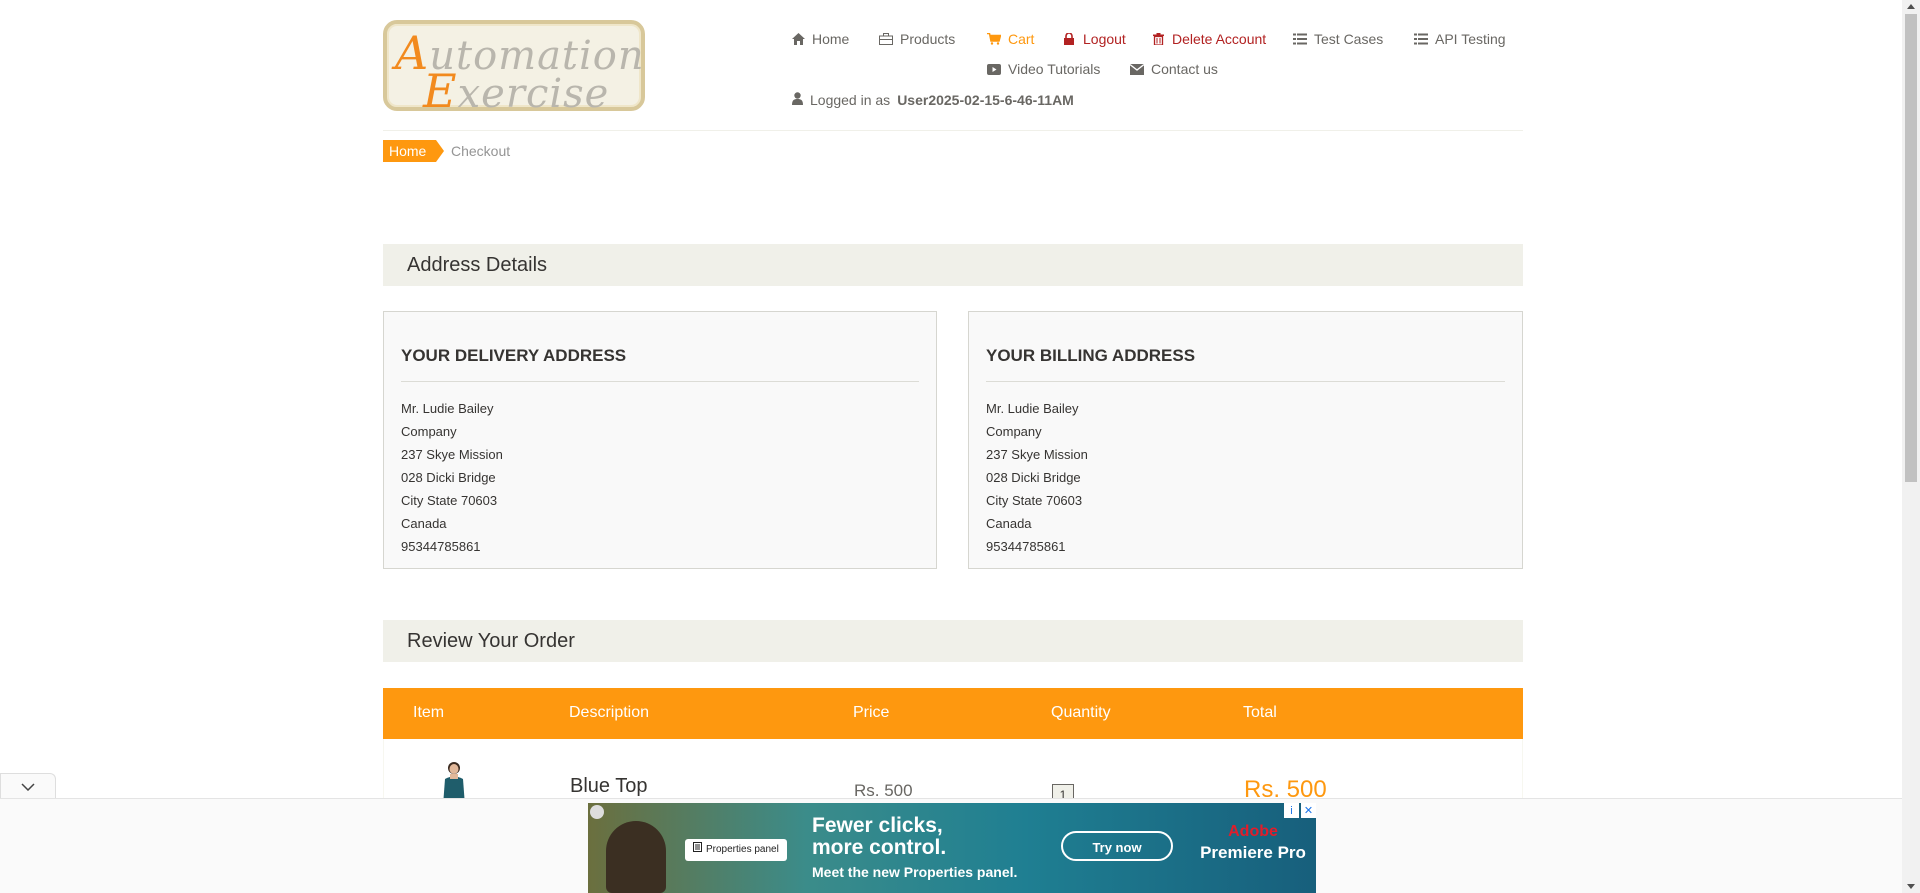 This screenshot has height=893, width=1920. Describe the element at coordinates (953, 265) in the screenshot. I see `address-details-heading: Address Details` at that location.